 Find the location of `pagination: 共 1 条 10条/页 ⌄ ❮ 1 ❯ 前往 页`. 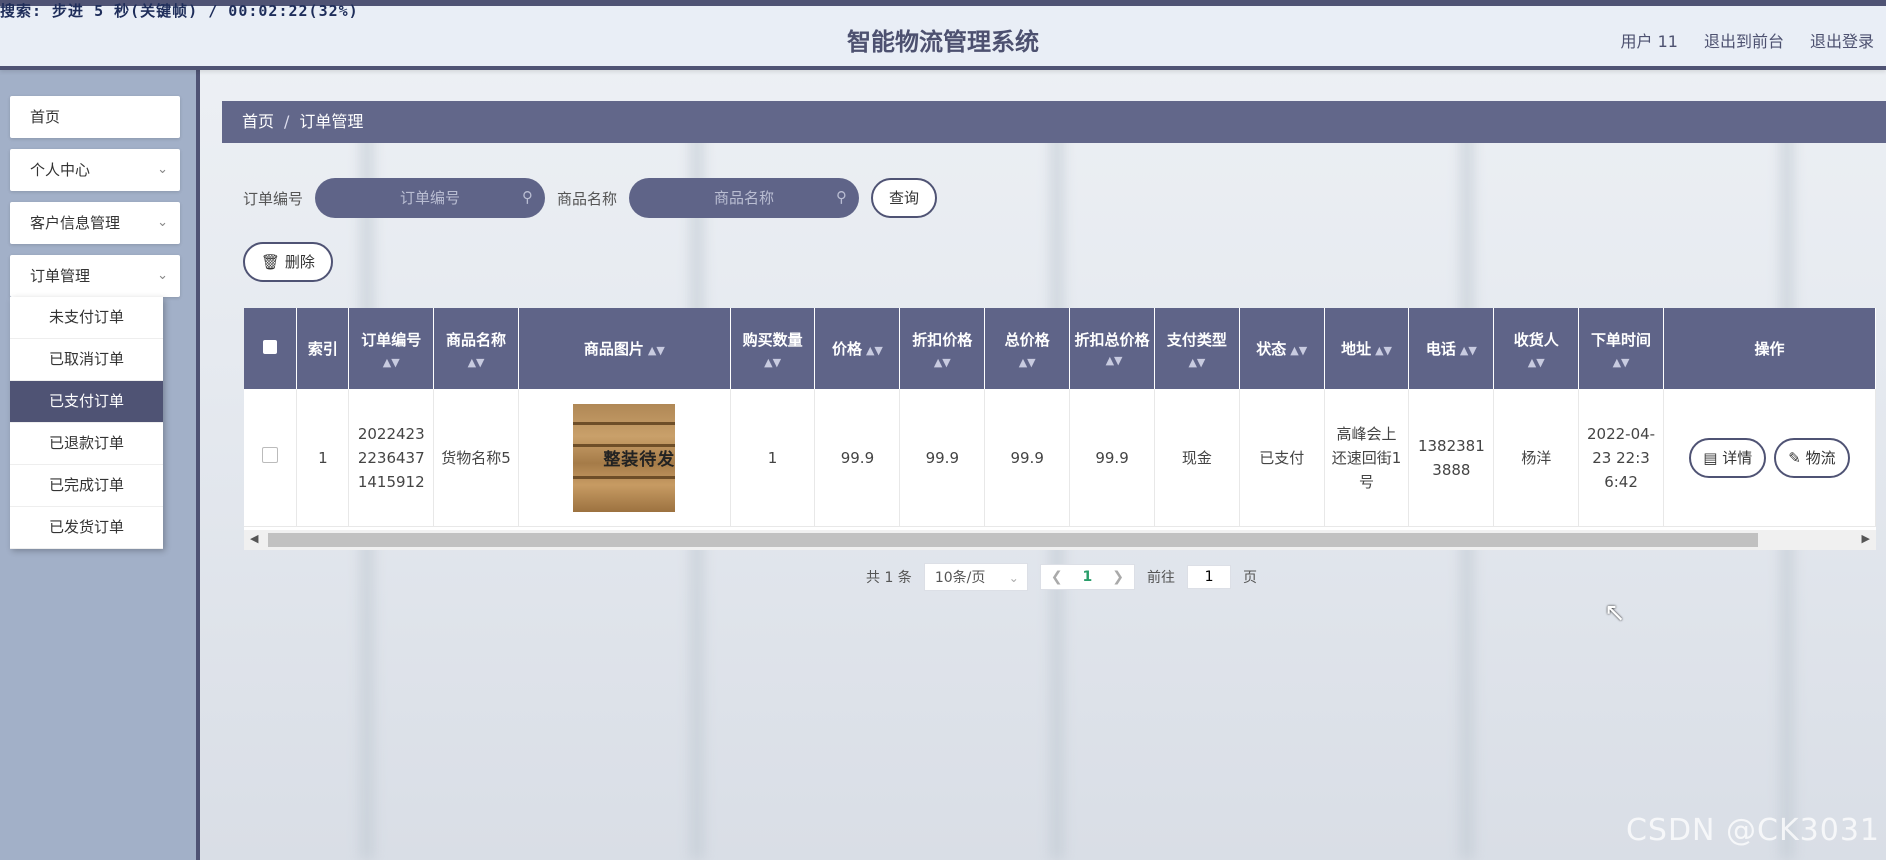

pagination: 共 1 条 10条/页 ⌄ ❮ 1 ❯ 前往 页 is located at coordinates (1061, 577).